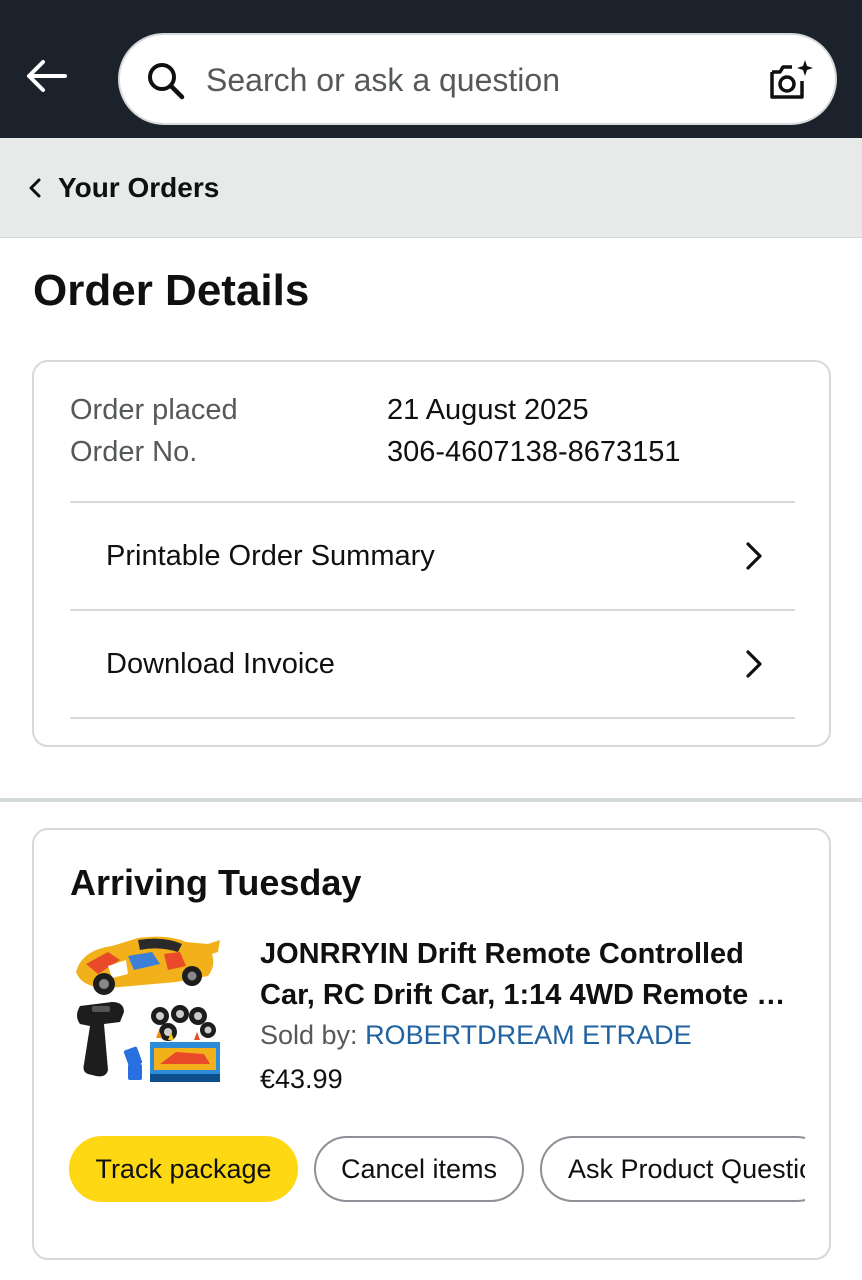 The width and height of the screenshot is (862, 1280). Describe the element at coordinates (134, 452) in the screenshot. I see `order-number-label: Order No.` at that location.